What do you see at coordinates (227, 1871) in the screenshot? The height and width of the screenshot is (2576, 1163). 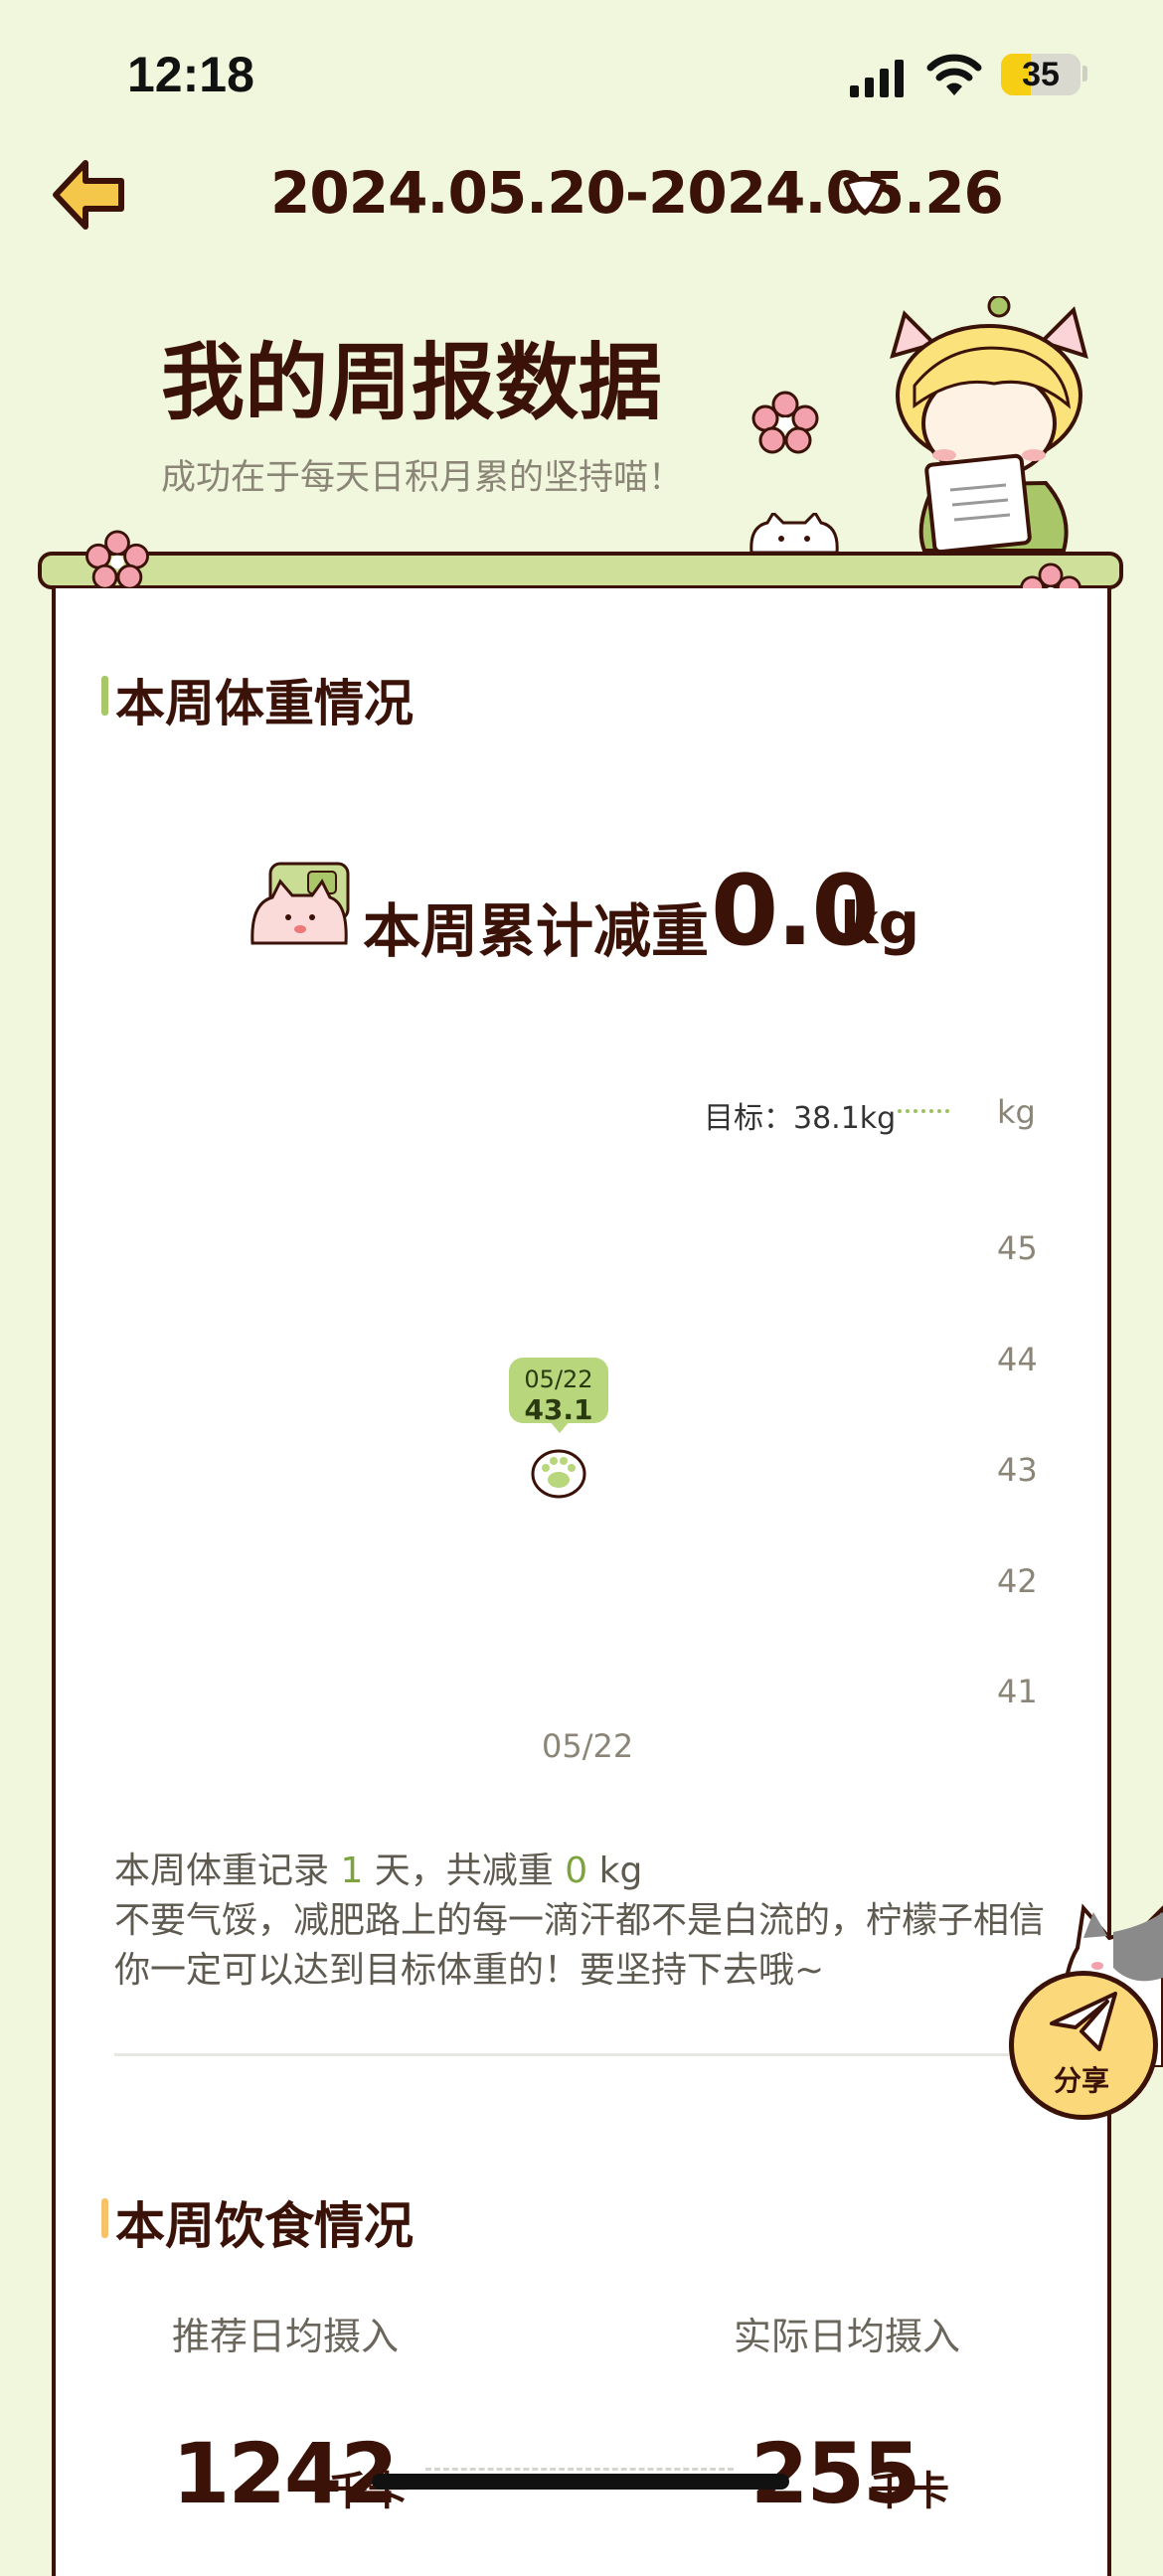 I see `summary-prefix: 本周体重记录` at bounding box center [227, 1871].